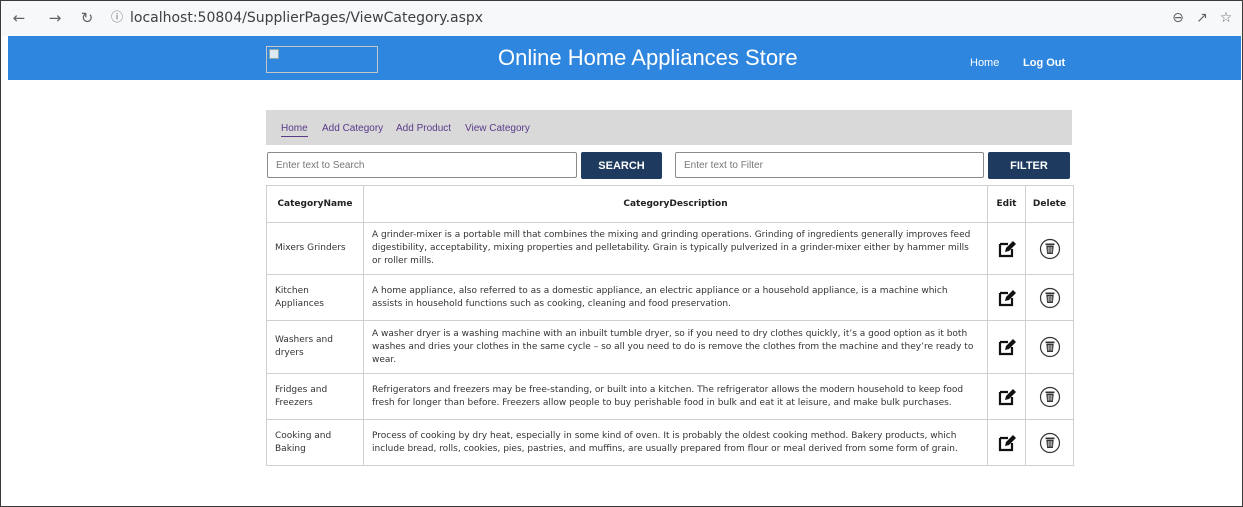 This screenshot has height=507, width=1243. I want to click on category-name-cell: Fridges and Freezers, so click(315, 396).